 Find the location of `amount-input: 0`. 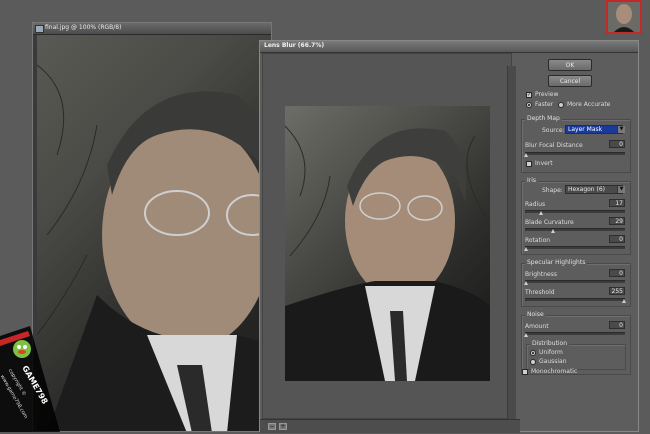

amount-input: 0 is located at coordinates (617, 325).